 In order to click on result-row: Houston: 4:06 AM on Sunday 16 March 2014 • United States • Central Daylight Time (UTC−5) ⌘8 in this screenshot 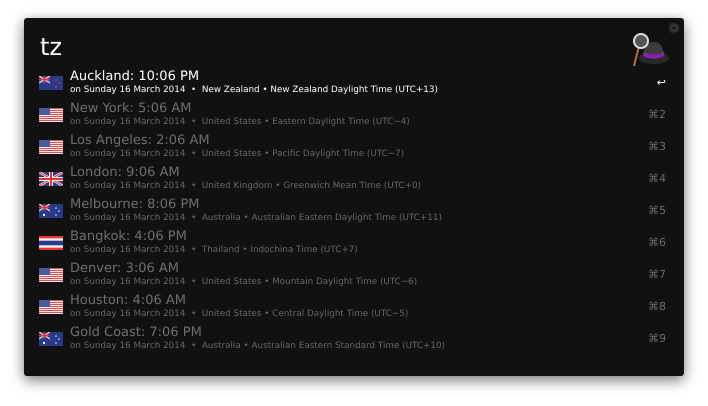, I will do `click(354, 306)`.